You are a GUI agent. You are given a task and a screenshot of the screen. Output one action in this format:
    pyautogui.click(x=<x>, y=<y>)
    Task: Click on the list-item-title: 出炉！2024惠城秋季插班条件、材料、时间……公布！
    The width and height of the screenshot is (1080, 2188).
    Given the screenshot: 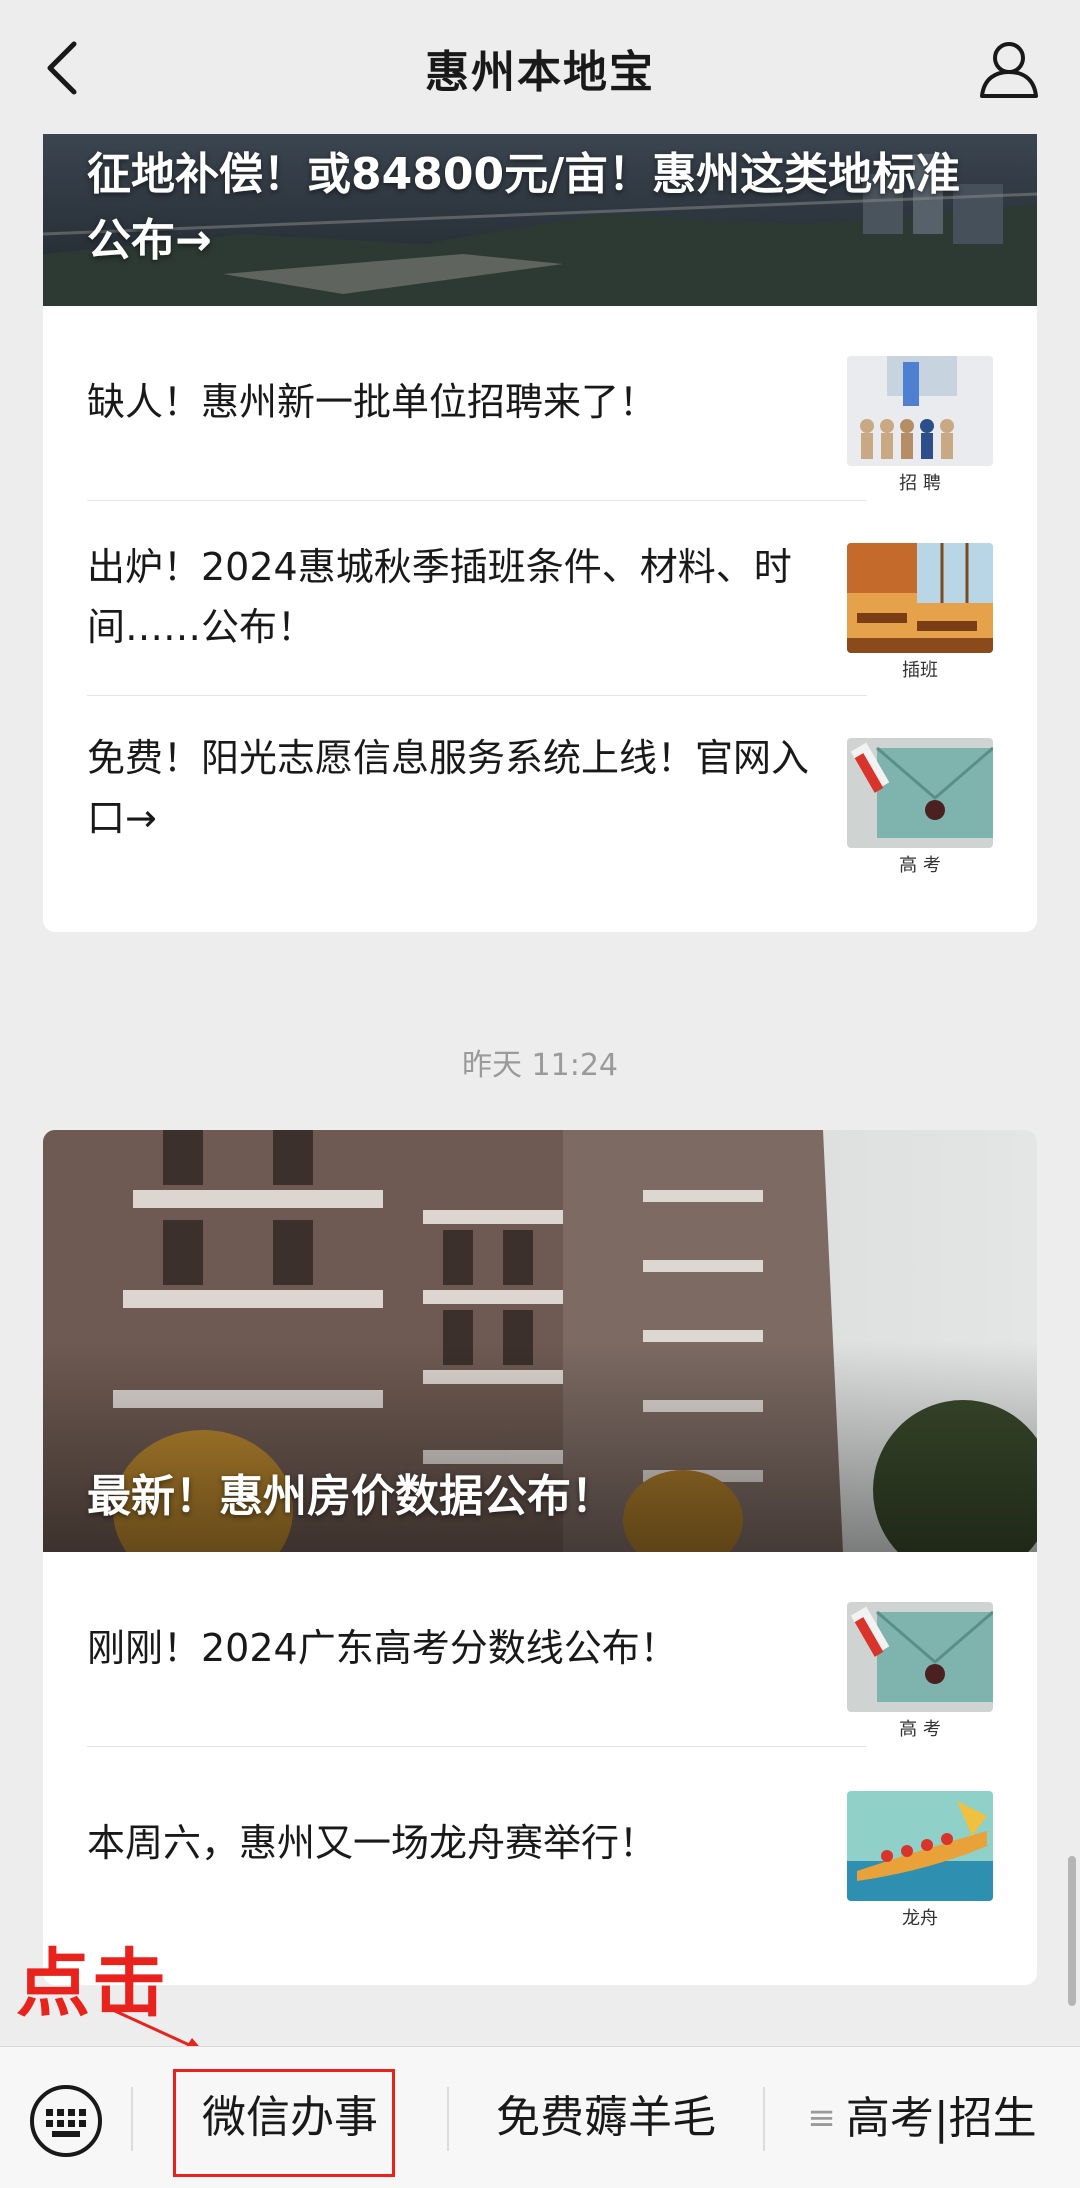 What is the action you would take?
    pyautogui.click(x=439, y=597)
    